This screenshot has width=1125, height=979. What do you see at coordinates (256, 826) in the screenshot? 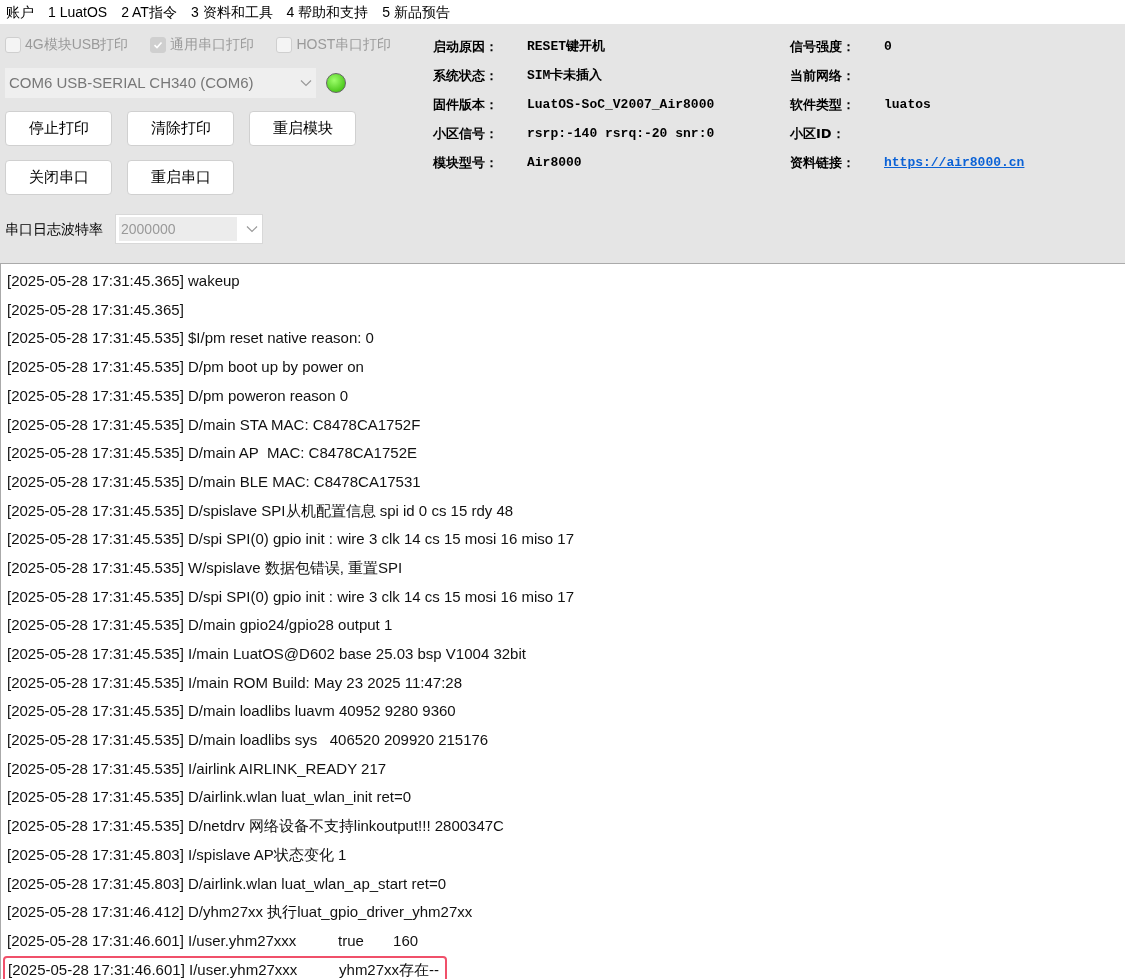
I see `log-line: [2025-05-28 17:31:45.535] D/netdrv 网络设备不支持linkoutput!!! 2800347C` at bounding box center [256, 826].